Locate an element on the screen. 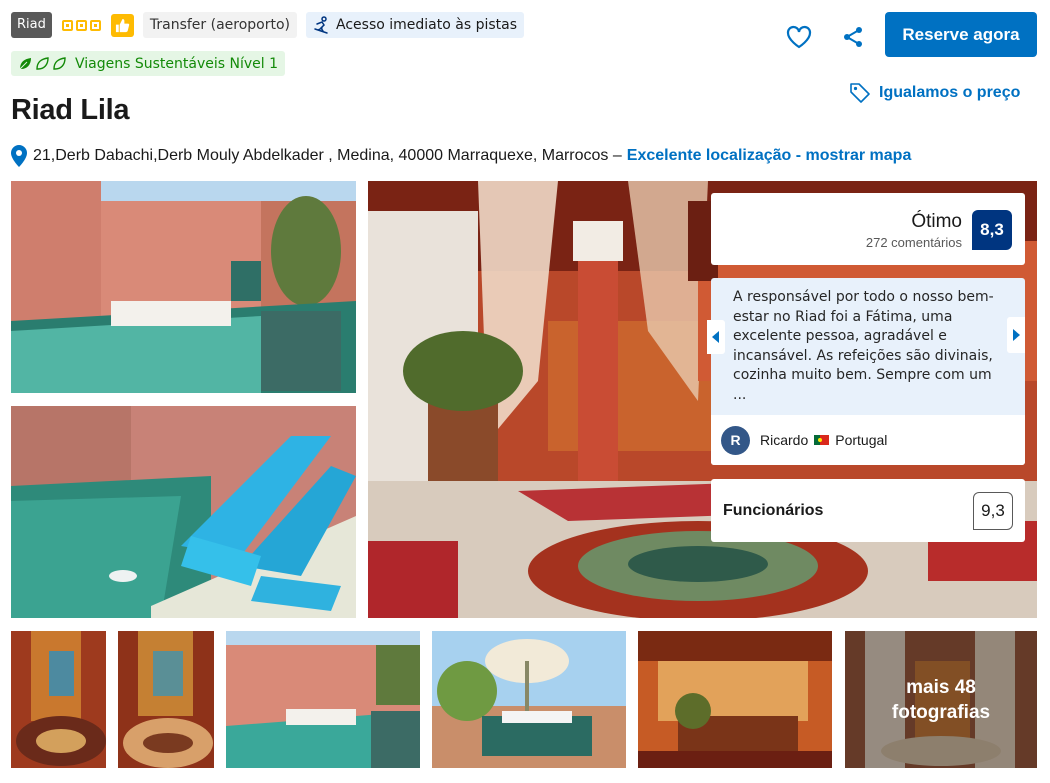 This screenshot has width=1050, height=783. sustainability-badge: Viagens Sustentáveis Nível 1 is located at coordinates (148, 63).